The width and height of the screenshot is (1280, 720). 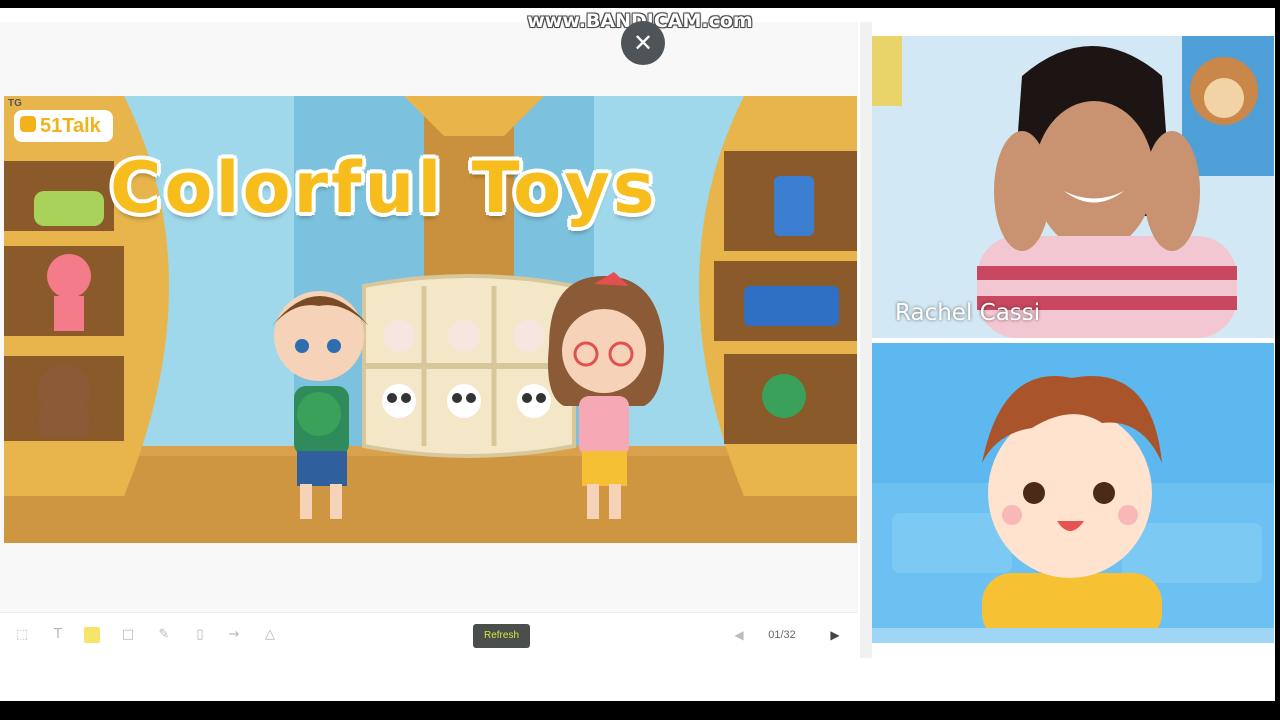 What do you see at coordinates (270, 635) in the screenshot?
I see `shape-icon: △` at bounding box center [270, 635].